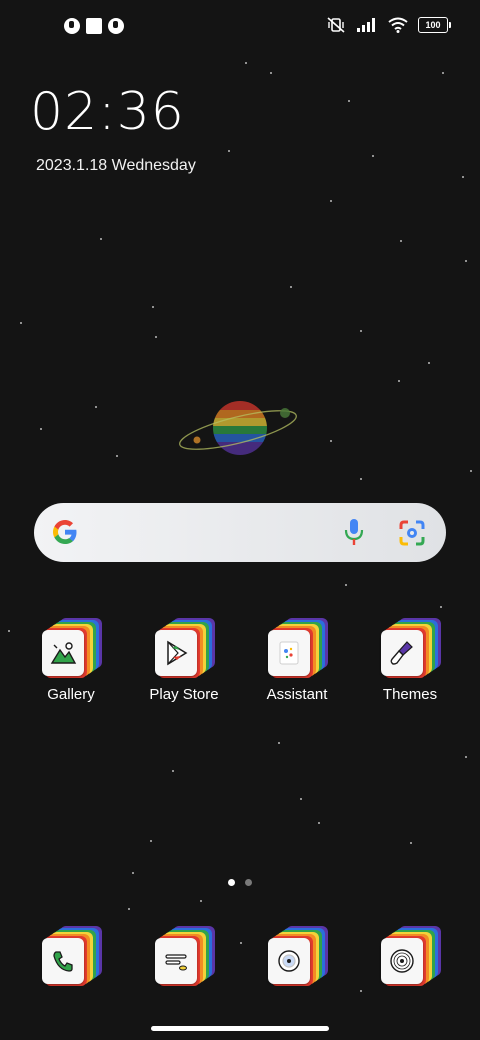  I want to click on app-label: Gallery, so click(71, 694).